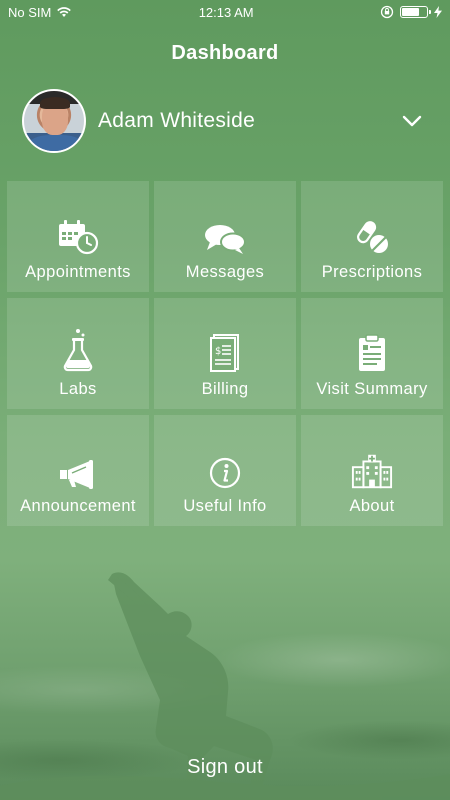 The width and height of the screenshot is (450, 800). I want to click on calendar-clock-icon, so click(78, 235).